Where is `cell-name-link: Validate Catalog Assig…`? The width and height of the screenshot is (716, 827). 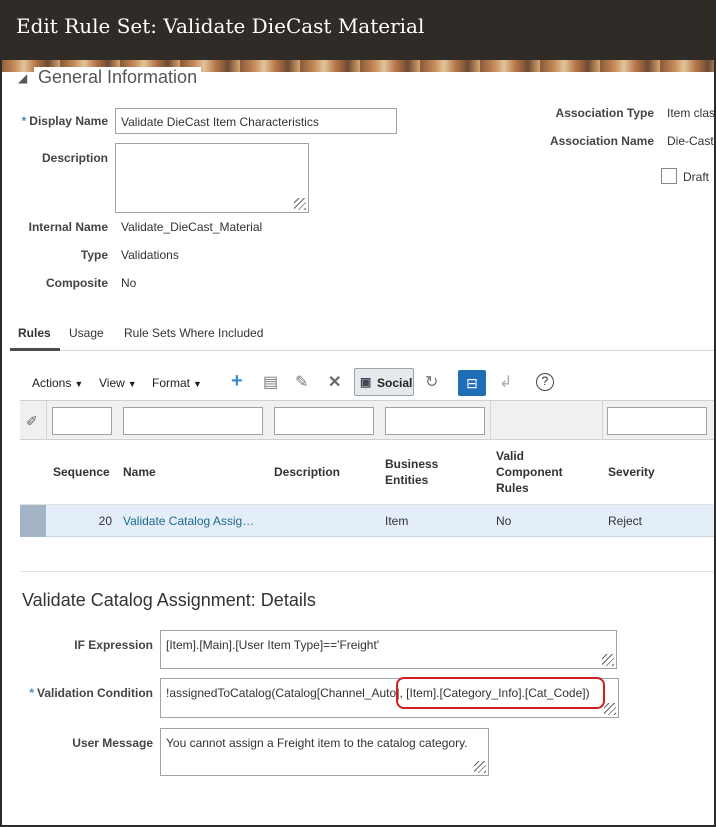 cell-name-link: Validate Catalog Assig… is located at coordinates (188, 521).